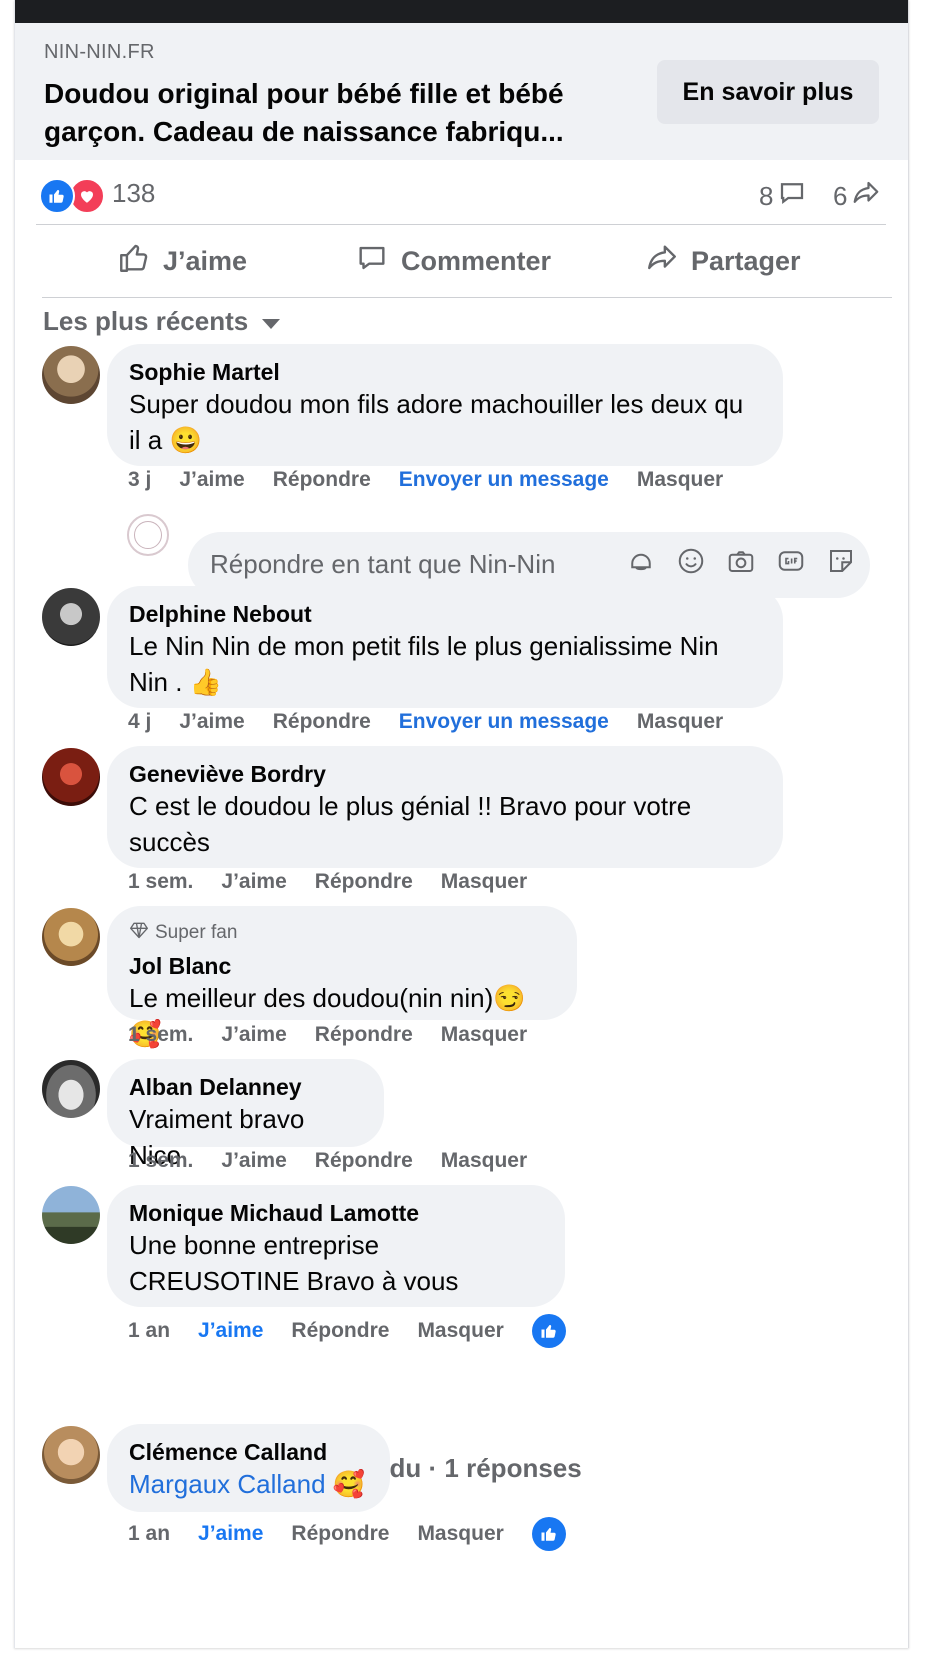  I want to click on comment-time: 3 j, so click(139, 480).